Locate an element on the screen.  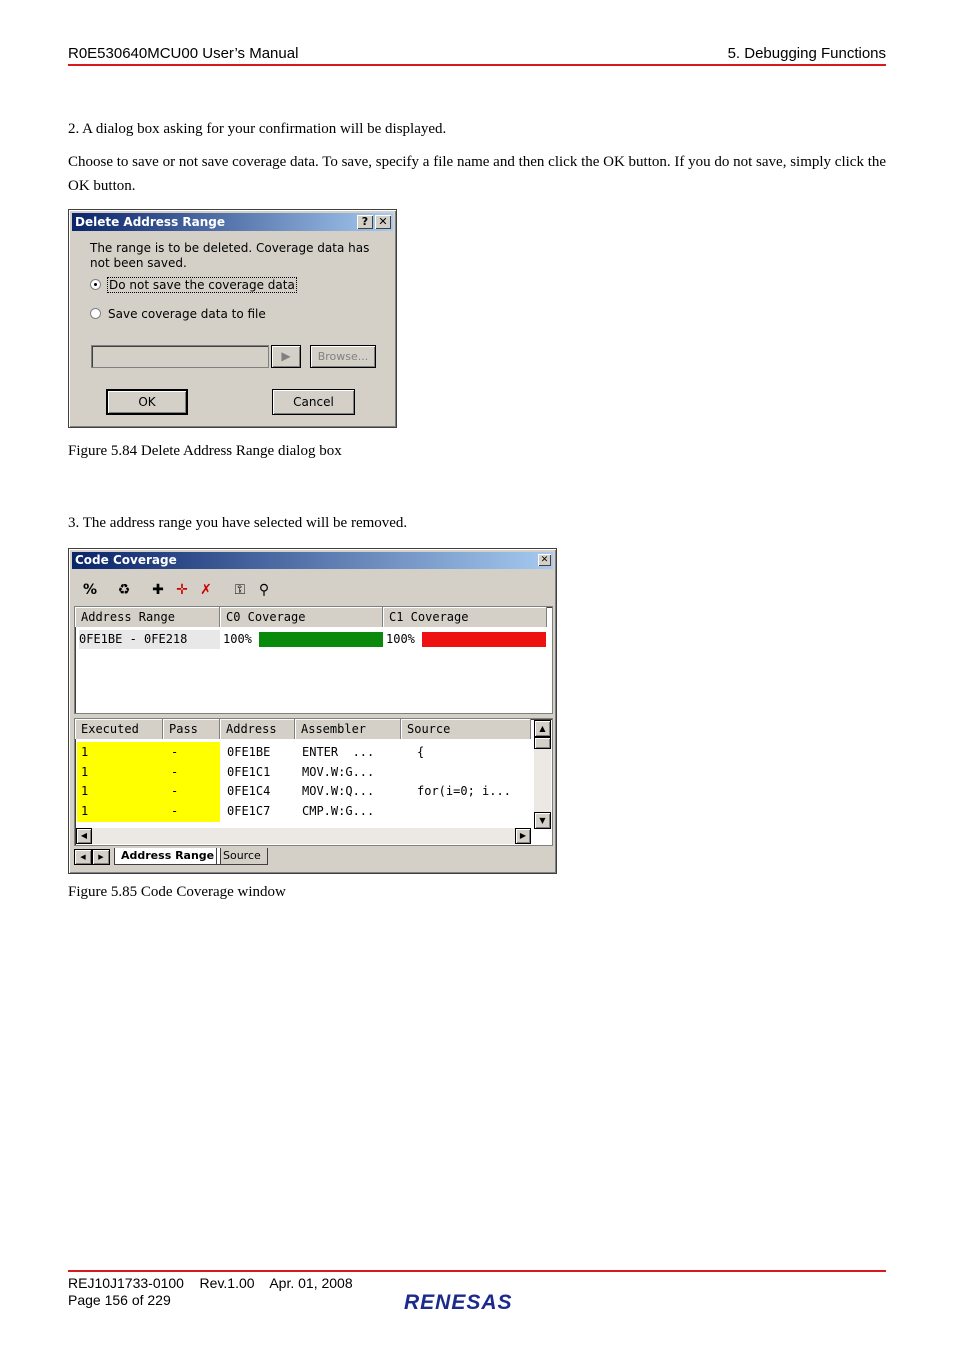
help-button: ? is located at coordinates (365, 222).